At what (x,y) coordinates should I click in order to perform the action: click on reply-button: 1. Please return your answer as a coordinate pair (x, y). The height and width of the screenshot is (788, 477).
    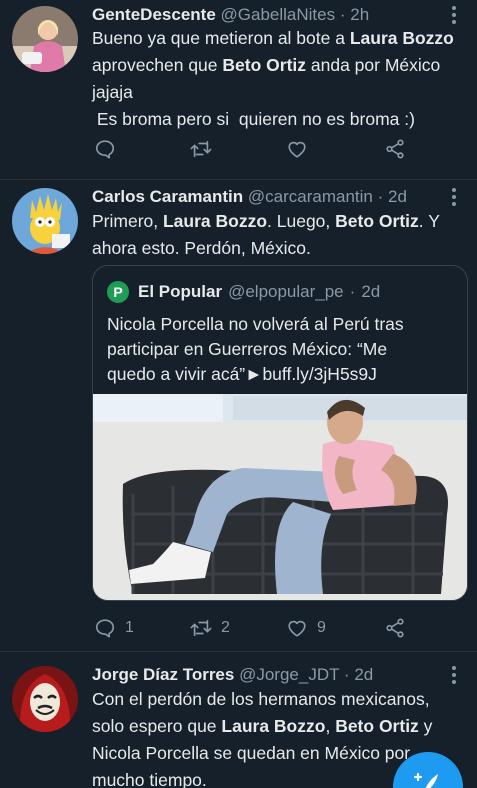
    Looking at the image, I should click on (114, 628).